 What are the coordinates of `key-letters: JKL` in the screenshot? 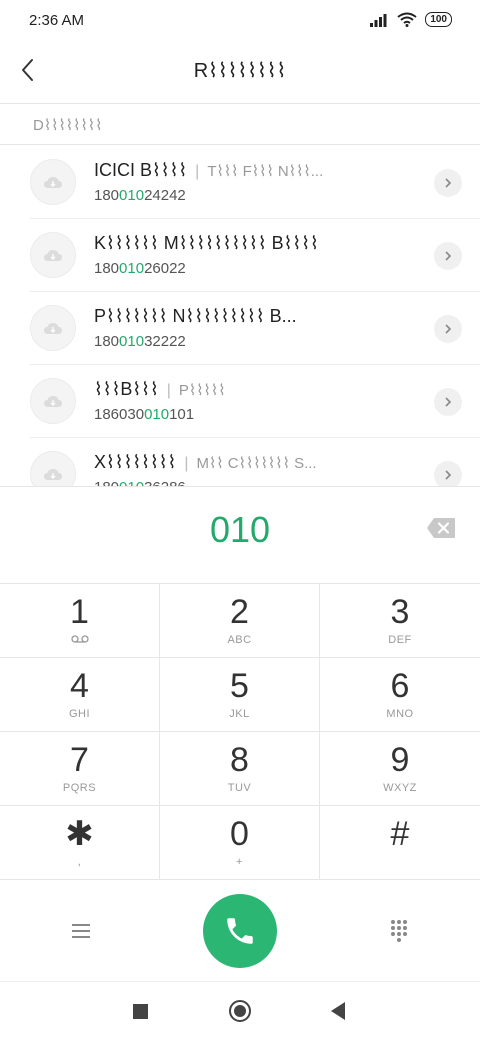 It's located at (239, 714).